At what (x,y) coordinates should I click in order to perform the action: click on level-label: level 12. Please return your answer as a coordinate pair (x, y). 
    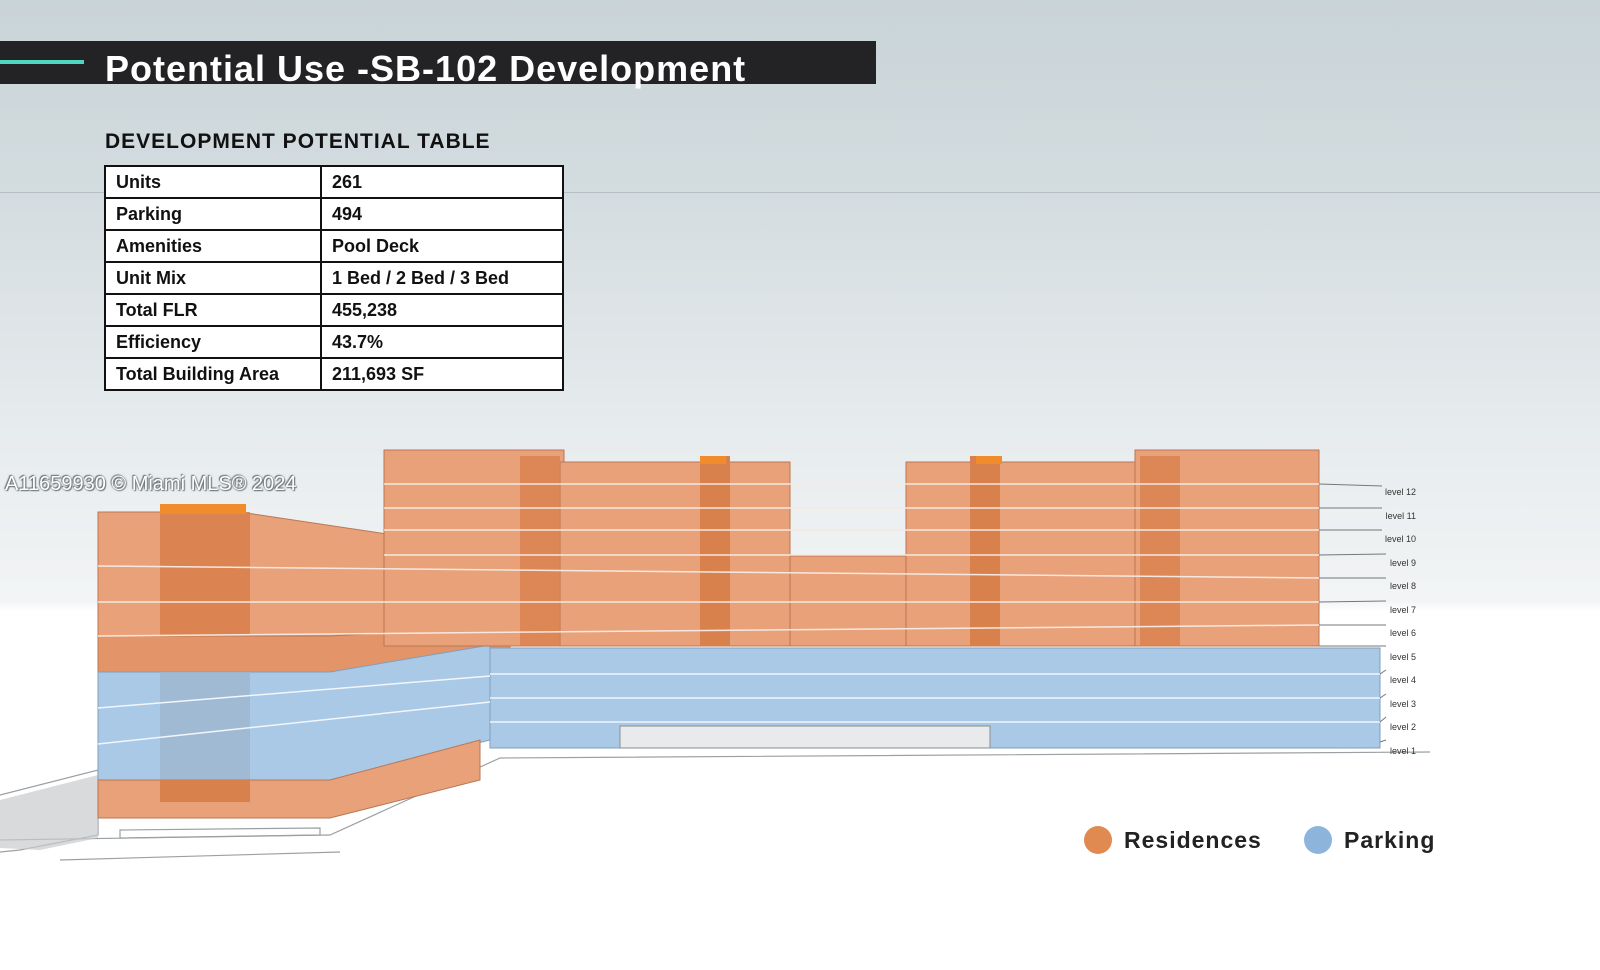
    Looking at the image, I should click on (1400, 492).